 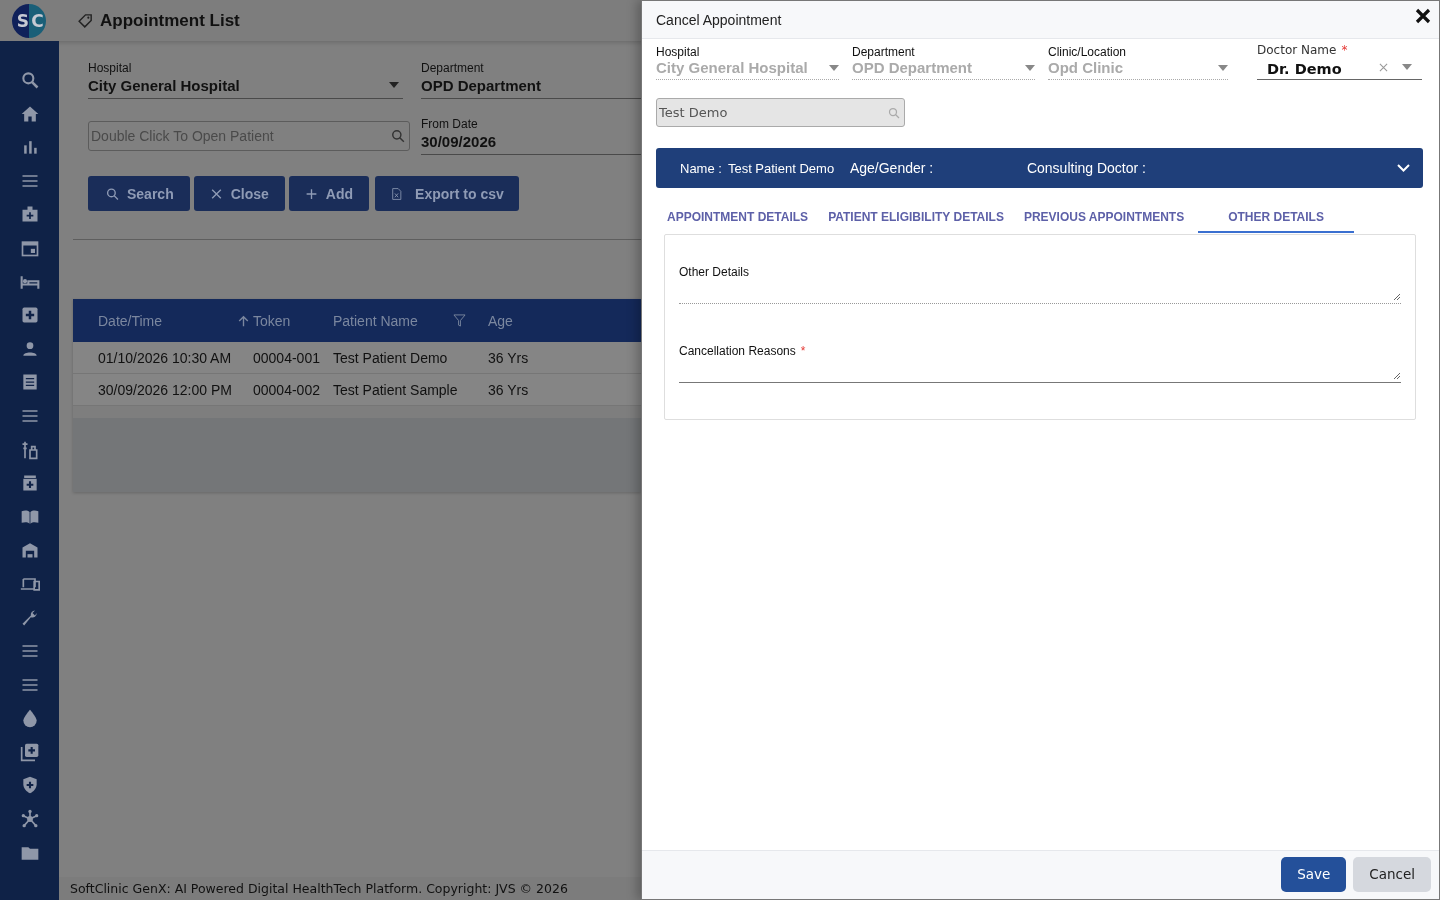 I want to click on select-field: Doctor Name * Dr. Demo, so click(x=1339, y=62).